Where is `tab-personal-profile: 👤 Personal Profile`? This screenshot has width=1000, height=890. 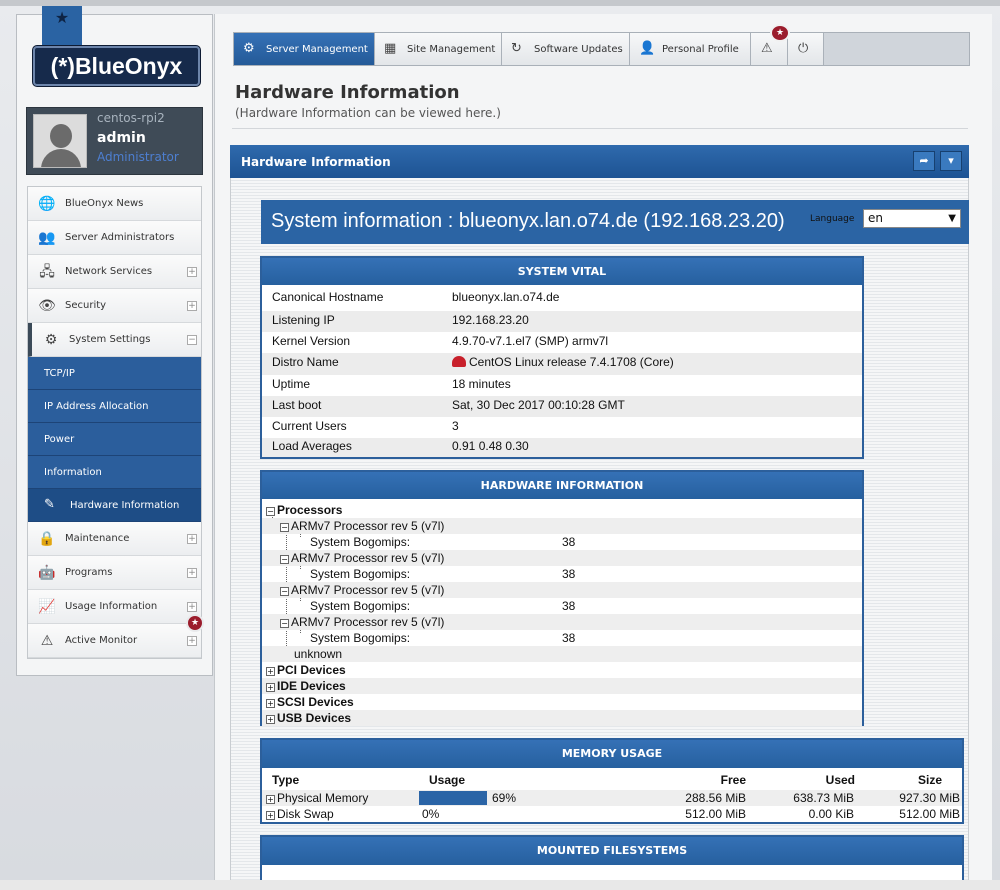 tab-personal-profile: 👤 Personal Profile is located at coordinates (690, 49).